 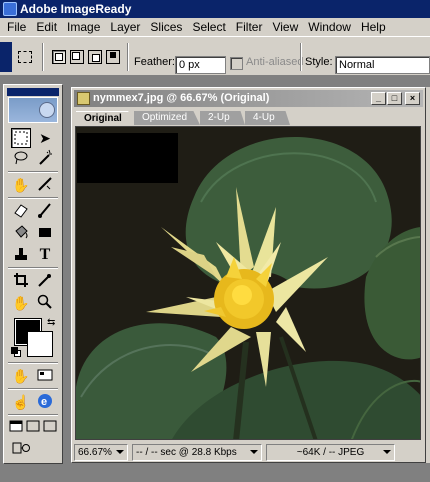 I want to click on stamp-tool, so click(x=21, y=255).